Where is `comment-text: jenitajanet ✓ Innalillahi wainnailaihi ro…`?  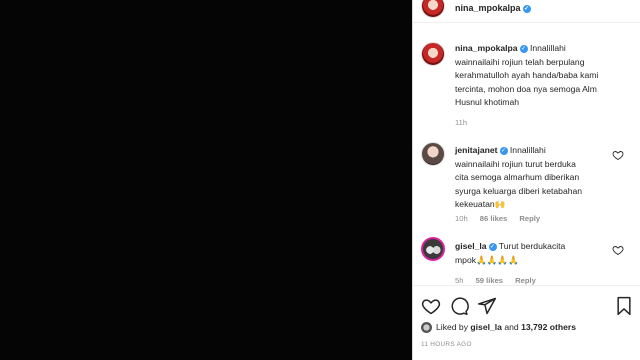
comment-text: jenitajanet ✓ Innalillahi wainnailaihi ro… is located at coordinates (535, 178).